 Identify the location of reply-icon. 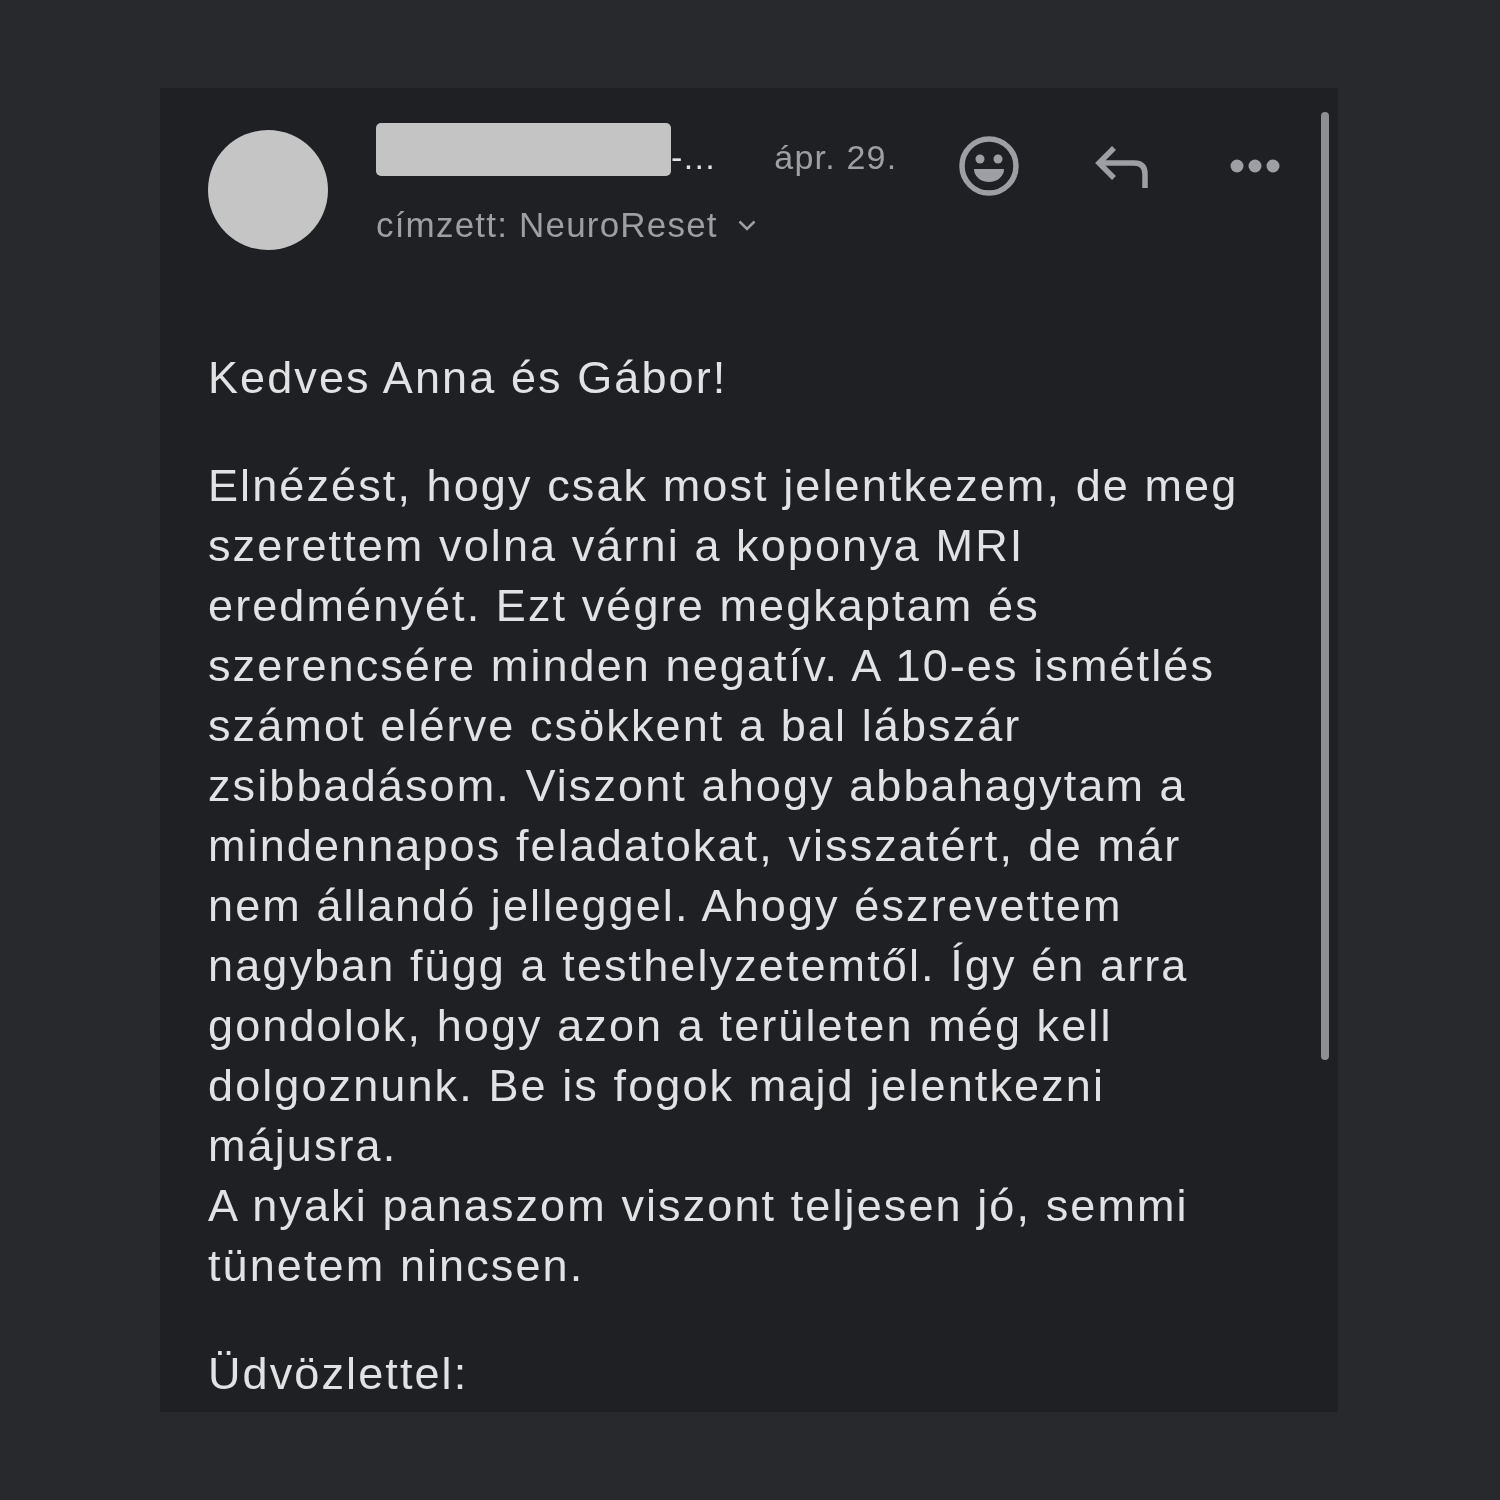
(1122, 166).